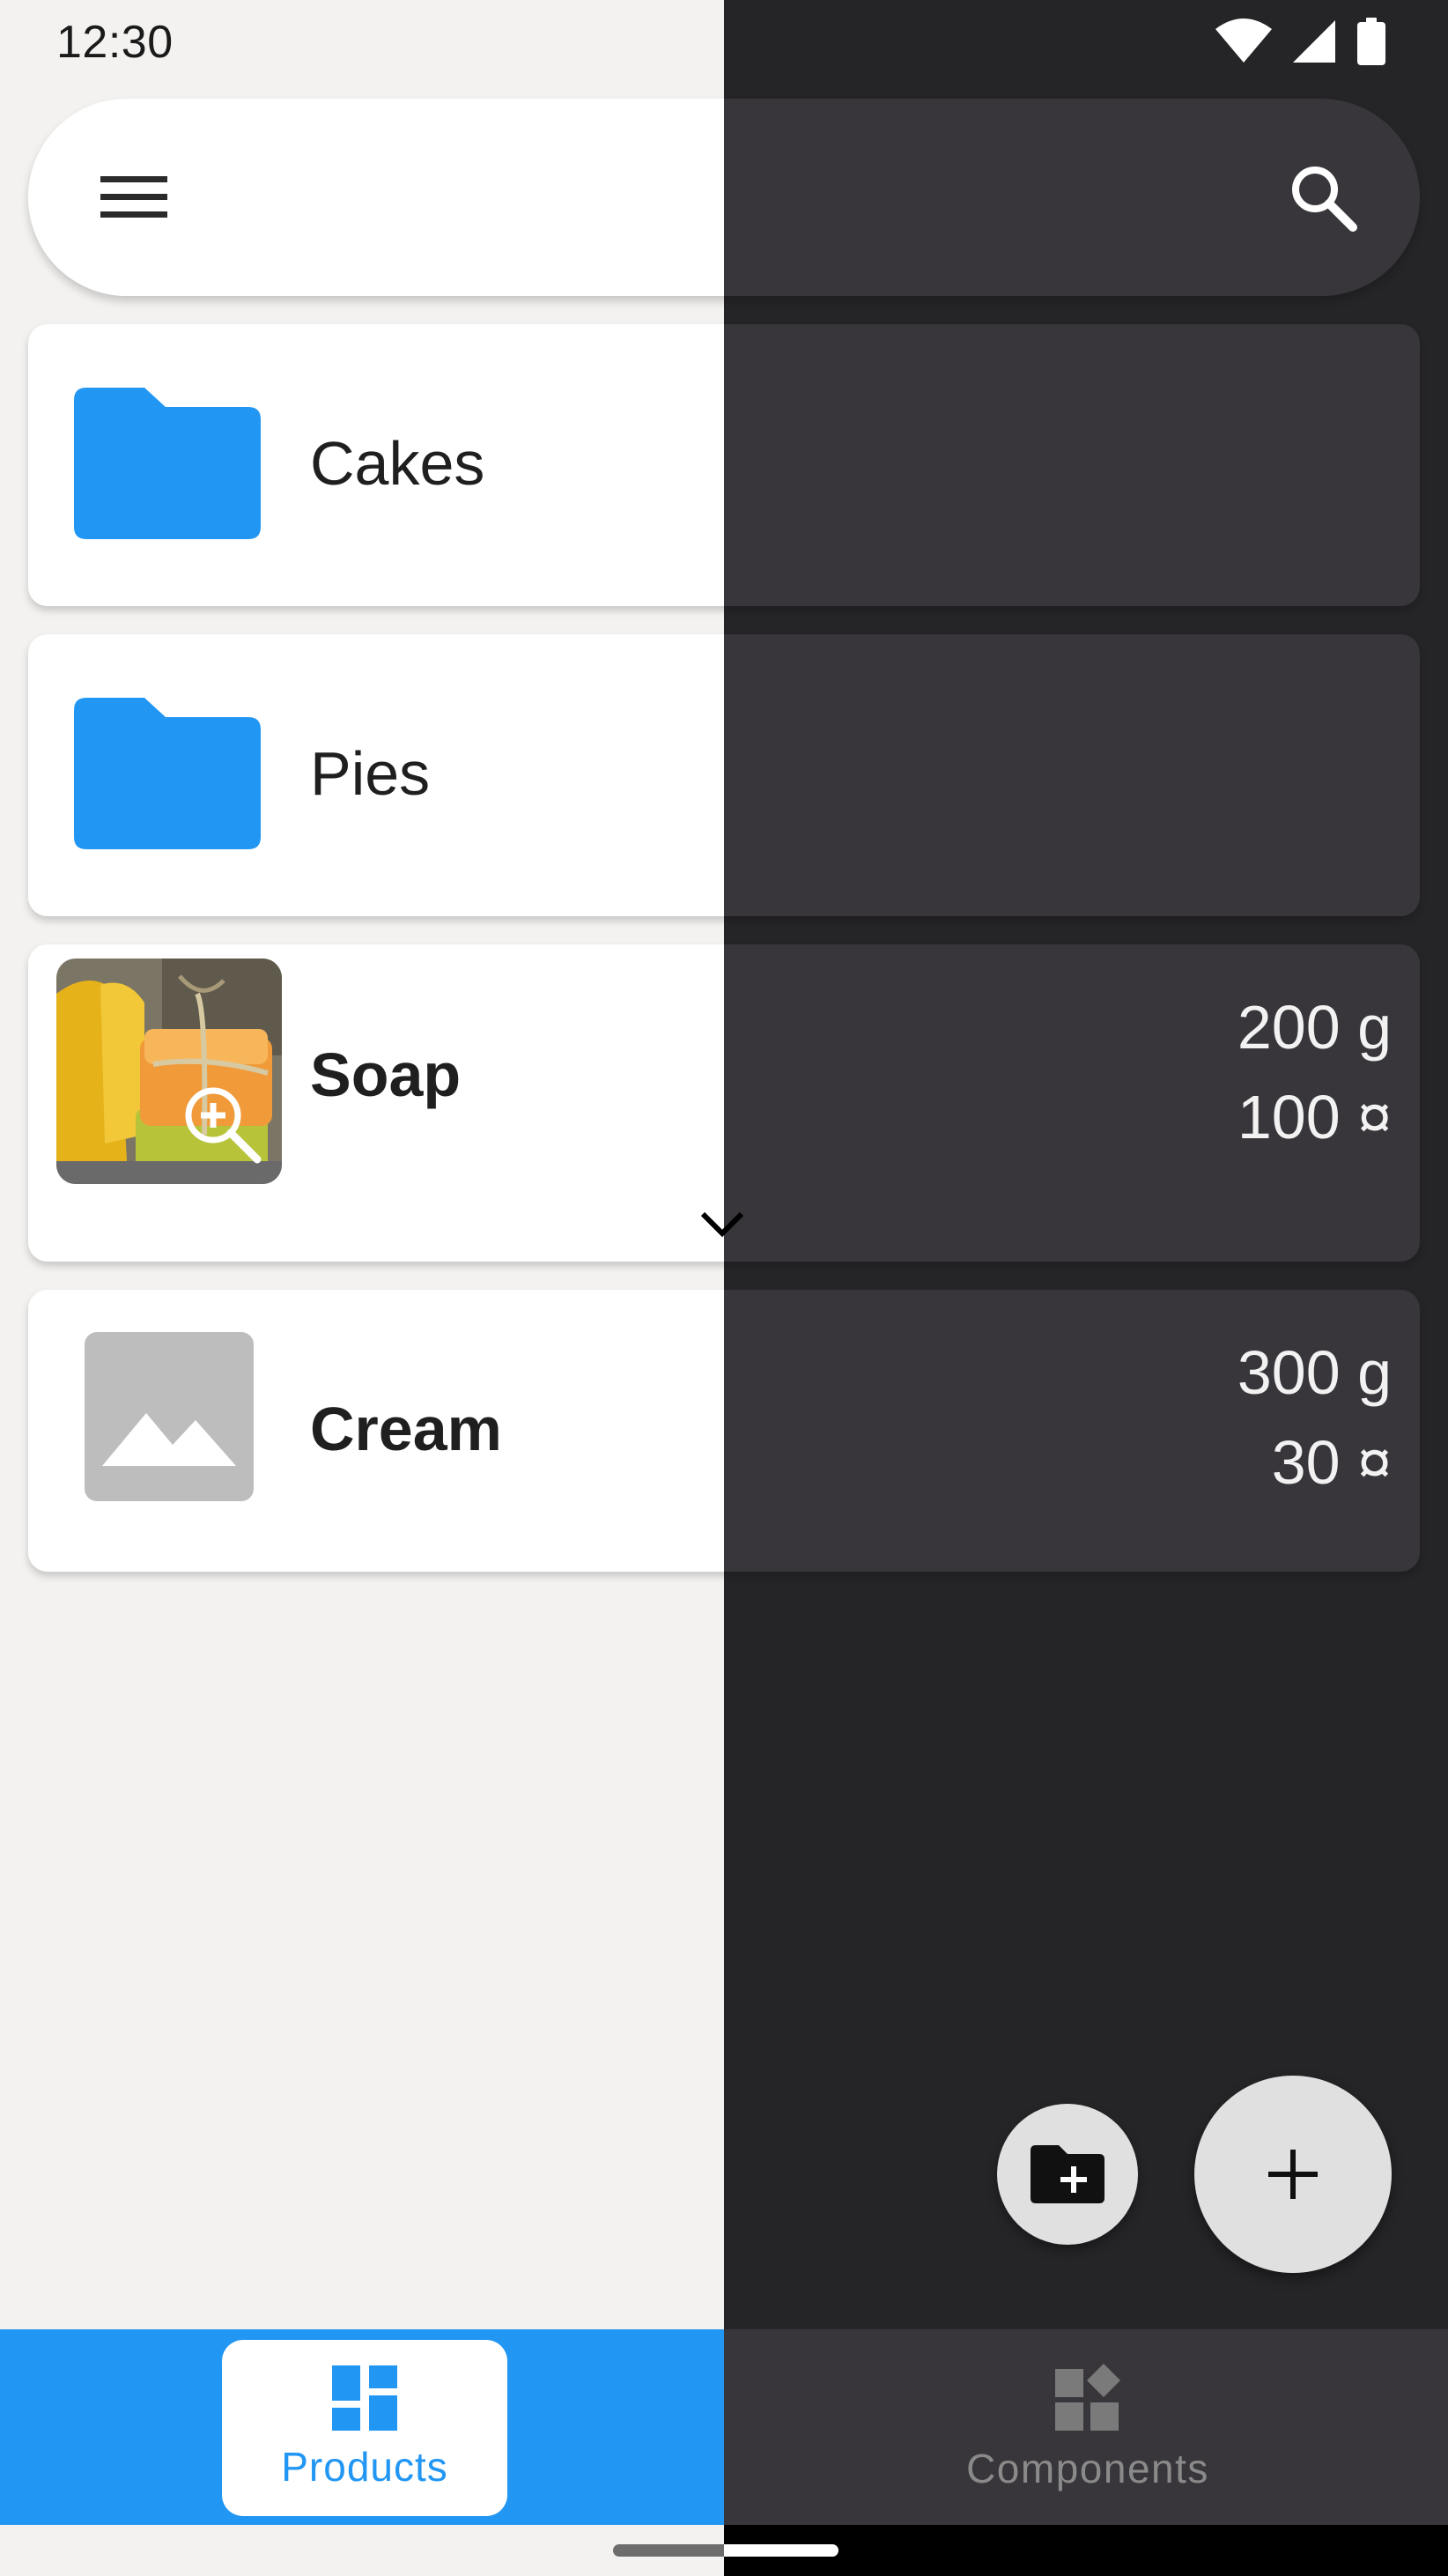  Describe the element at coordinates (1314, 42) in the screenshot. I see `cell-signal-icon` at that location.